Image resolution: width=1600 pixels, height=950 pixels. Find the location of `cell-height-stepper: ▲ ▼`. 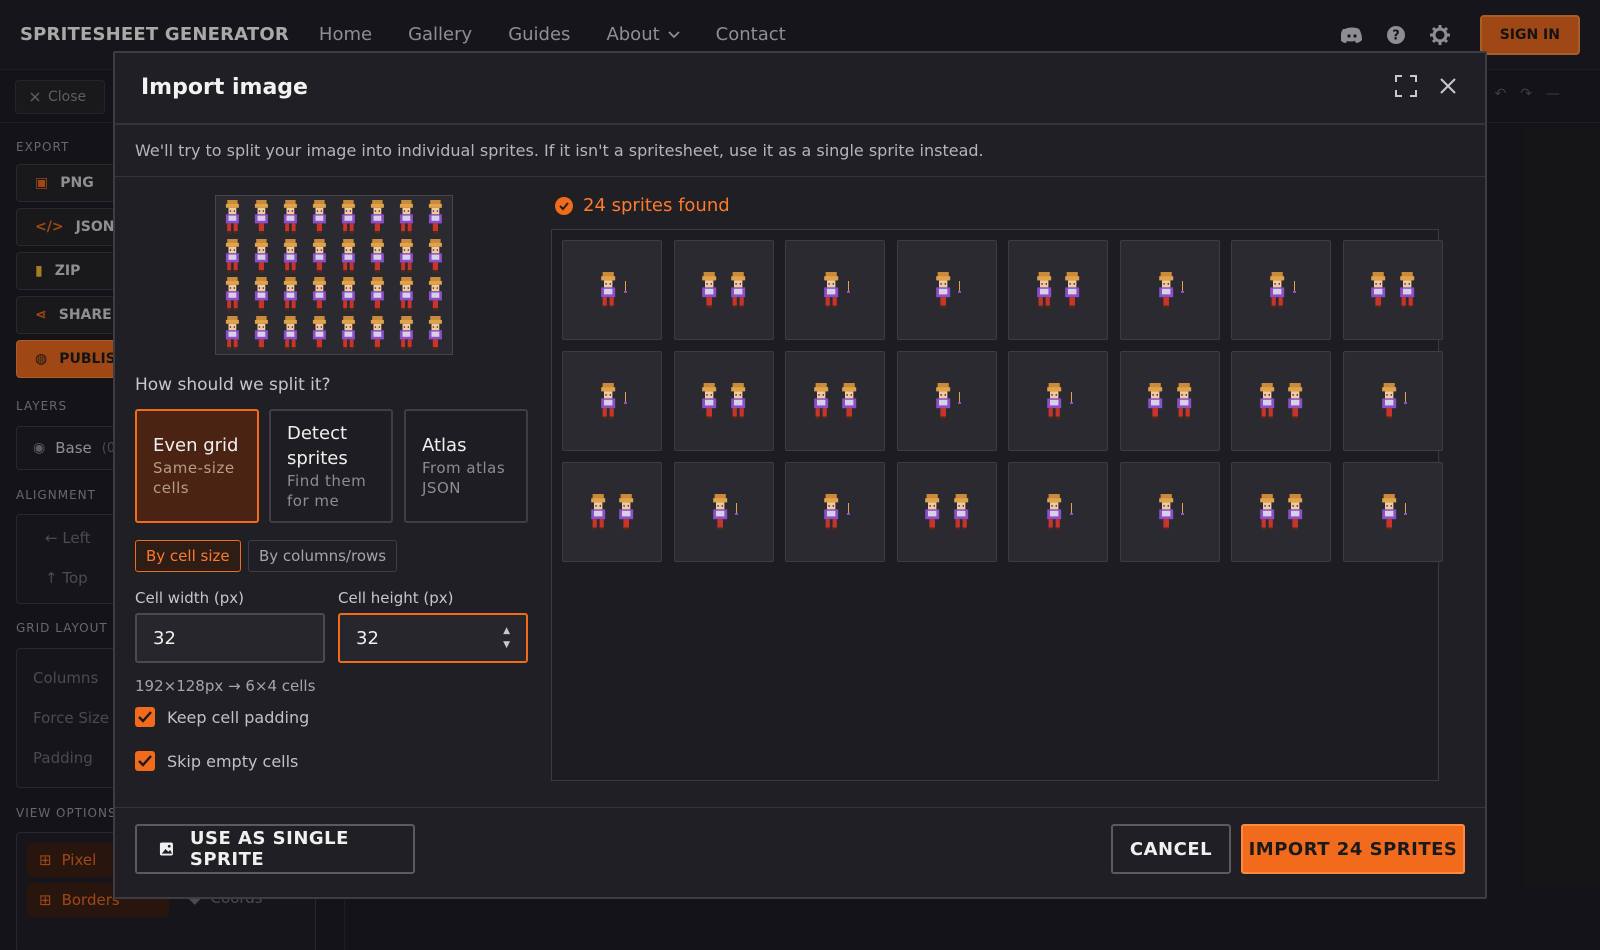

cell-height-stepper: ▲ ▼ is located at coordinates (506, 638).